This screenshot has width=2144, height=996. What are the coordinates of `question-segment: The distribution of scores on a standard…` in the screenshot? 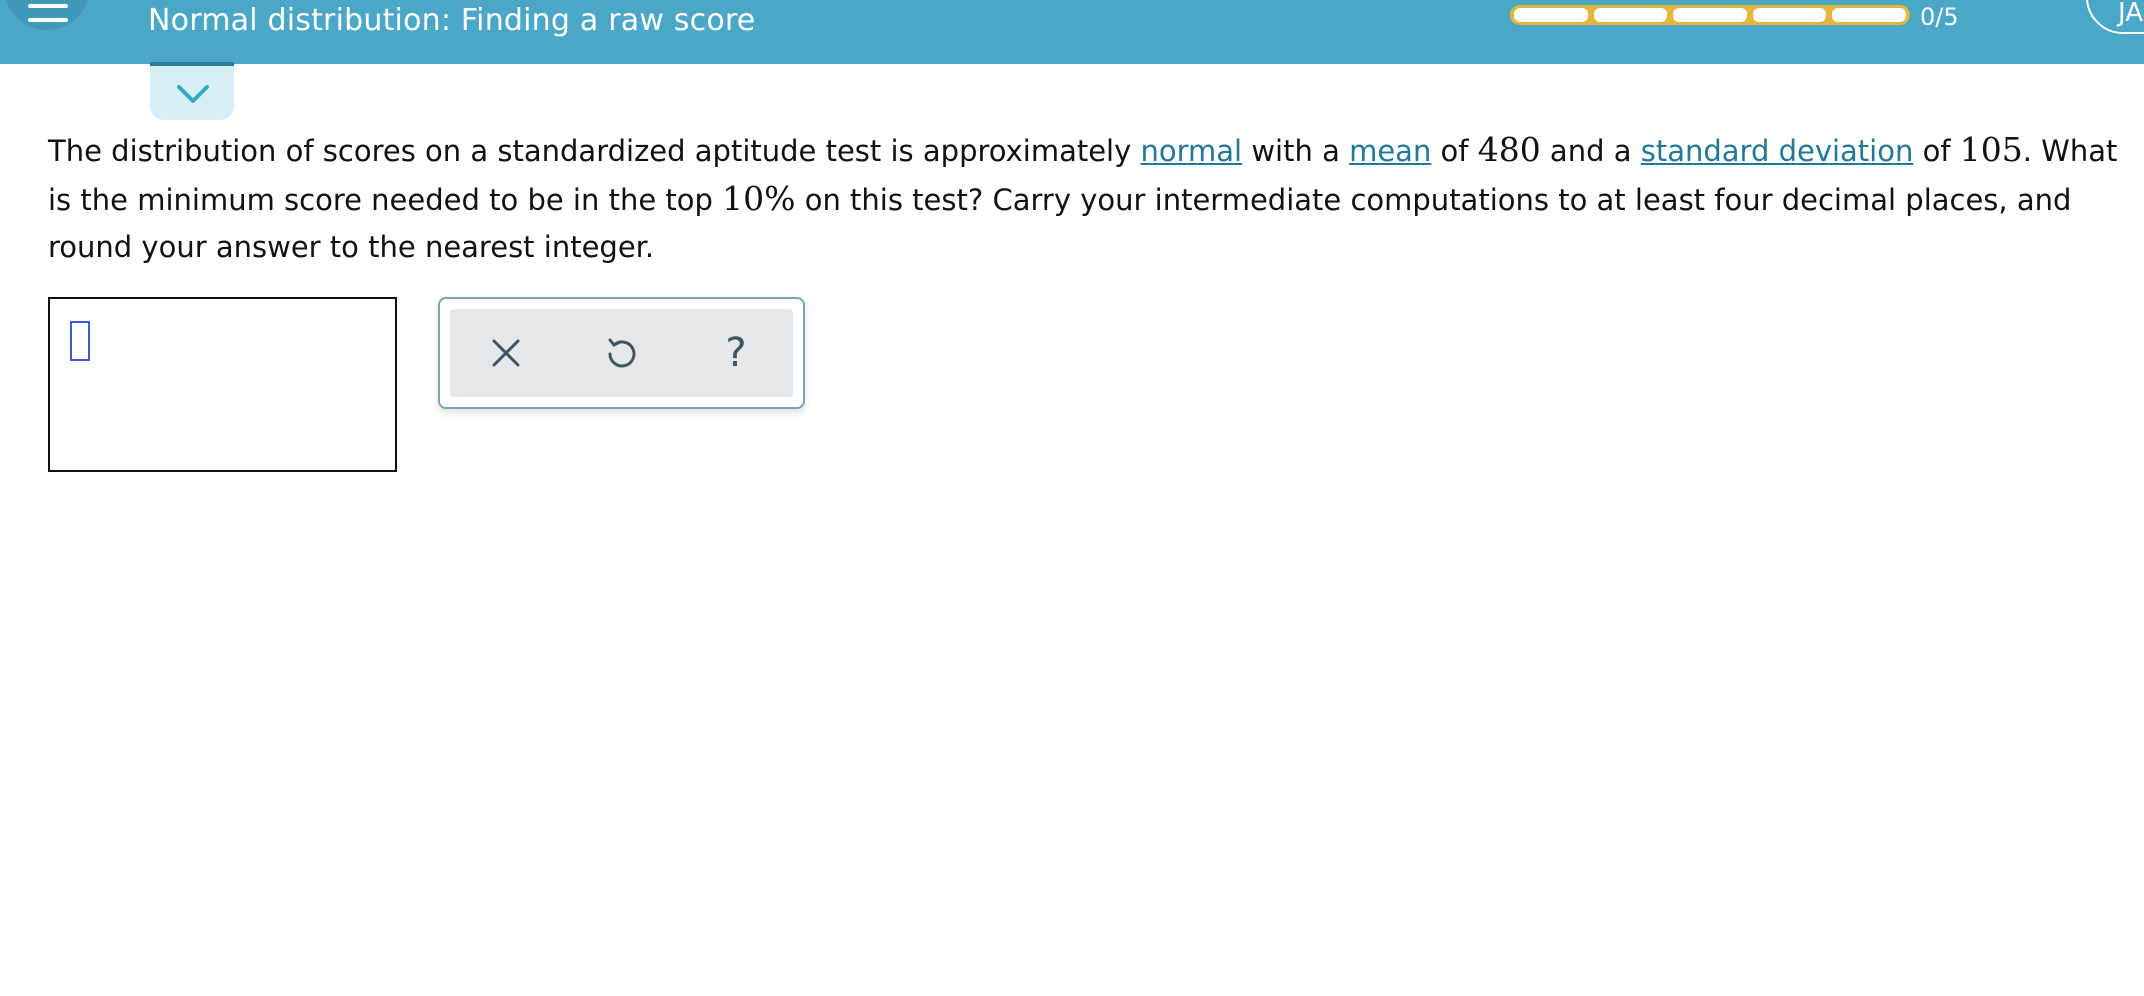 It's located at (594, 151).